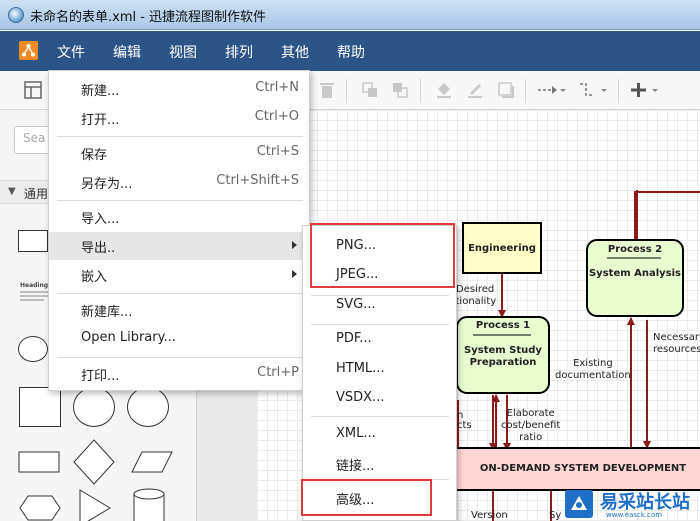 The image size is (700, 521). Describe the element at coordinates (277, 151) in the screenshot. I see `menu-item-save-shortcut: Ctrl+S` at that location.